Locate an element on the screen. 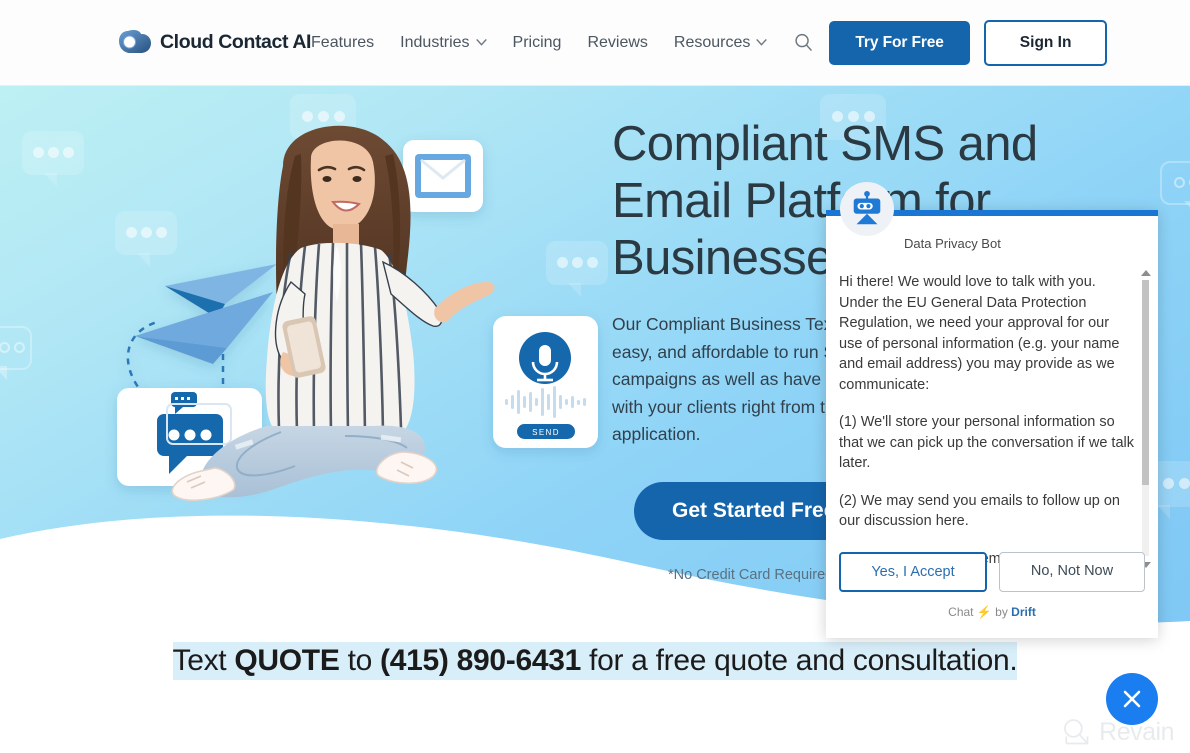 This screenshot has height=753, width=1190. nav-item-label: Pricing is located at coordinates (537, 42).